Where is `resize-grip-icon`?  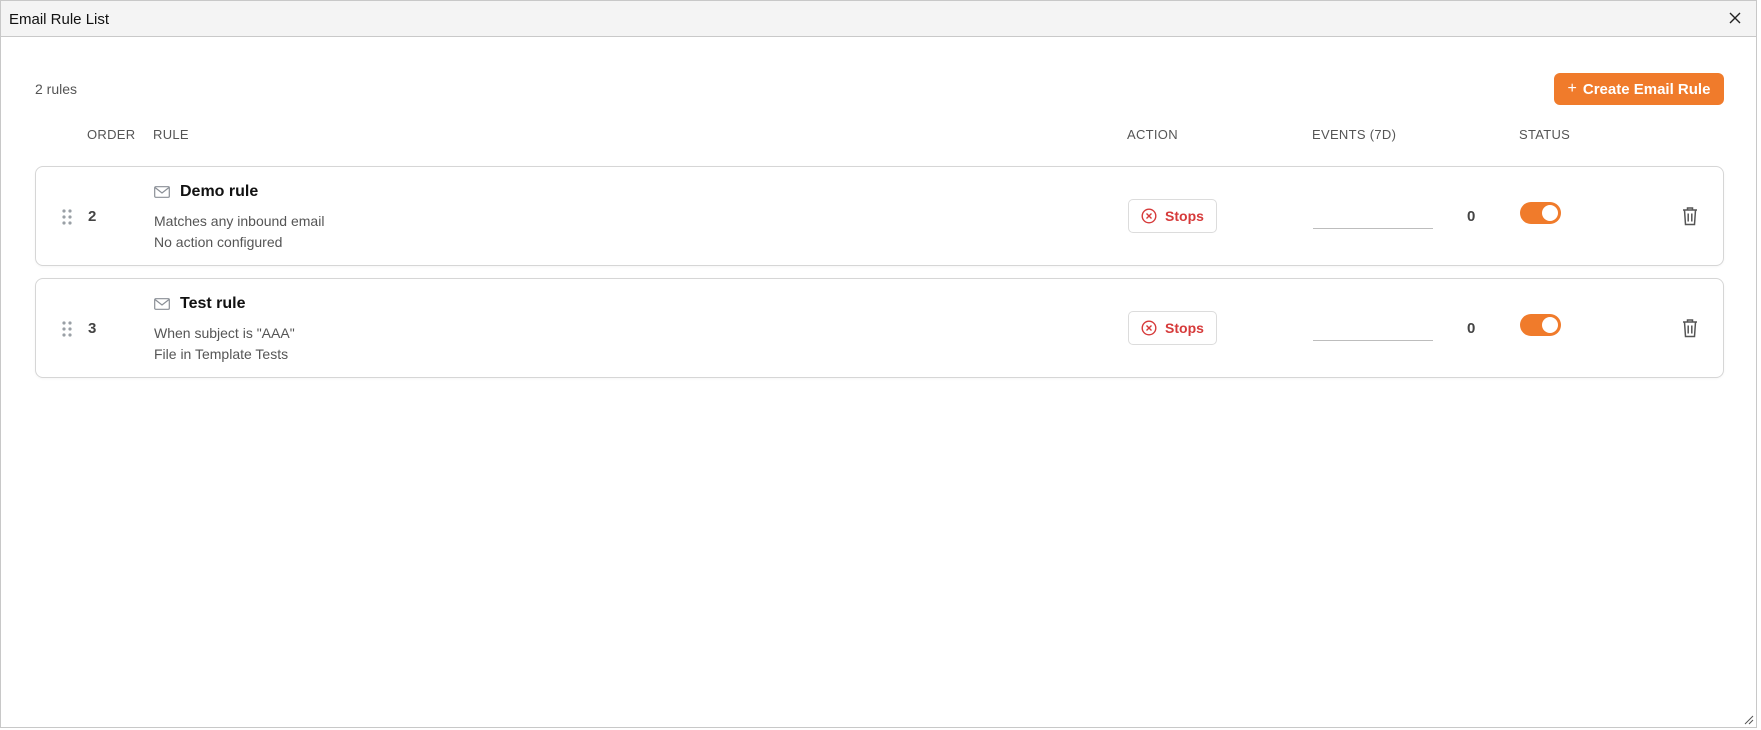
resize-grip-icon is located at coordinates (1749, 720).